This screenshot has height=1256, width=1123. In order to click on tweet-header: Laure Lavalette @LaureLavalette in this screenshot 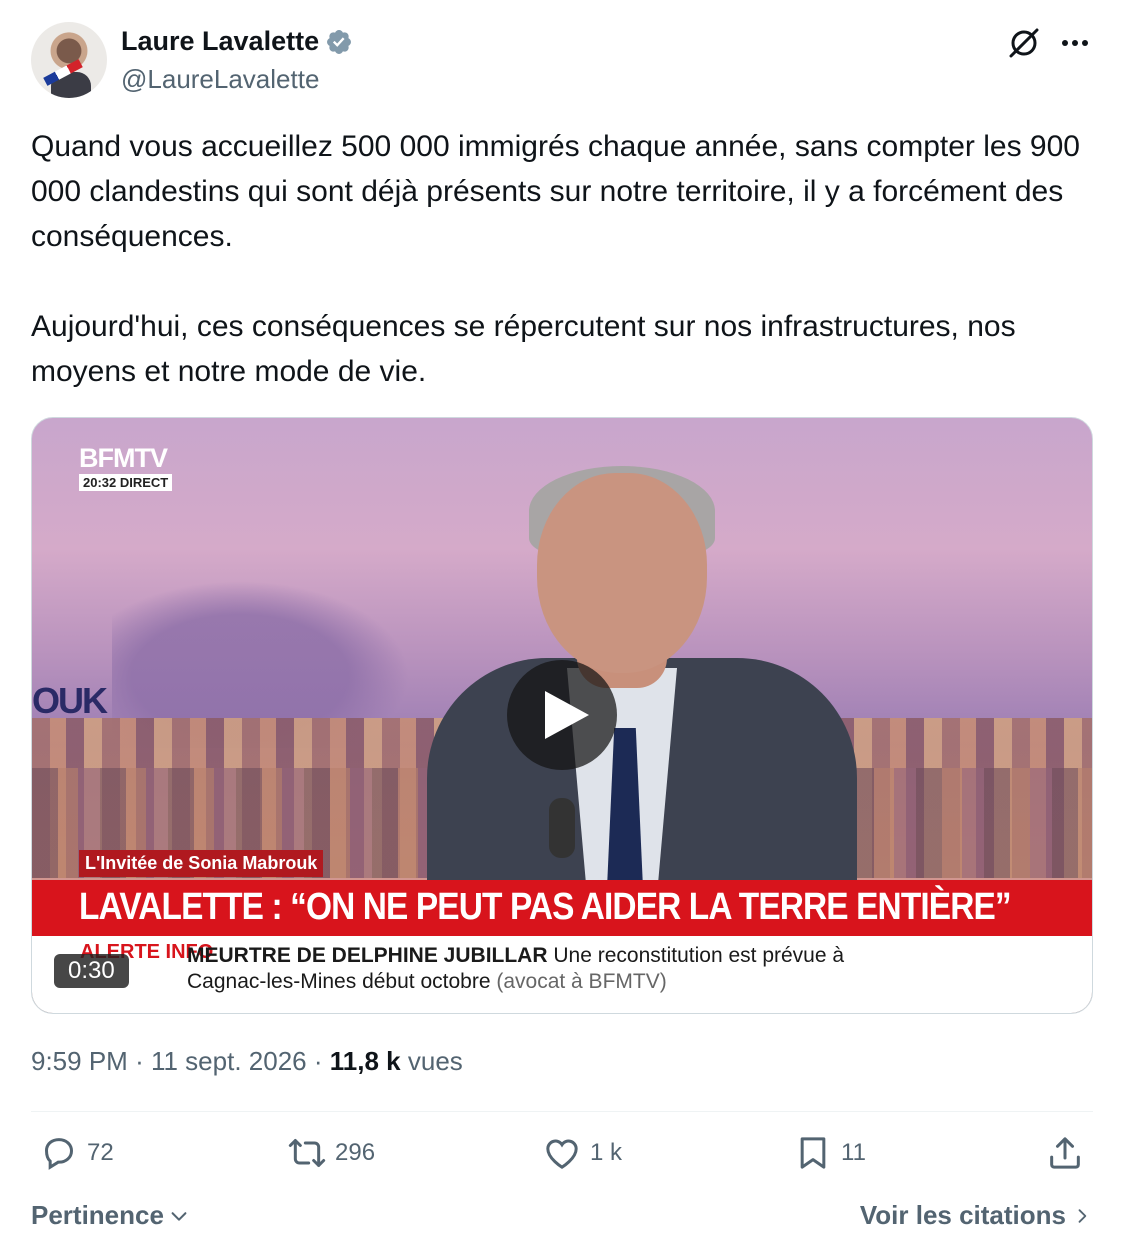, I will do `click(562, 60)`.